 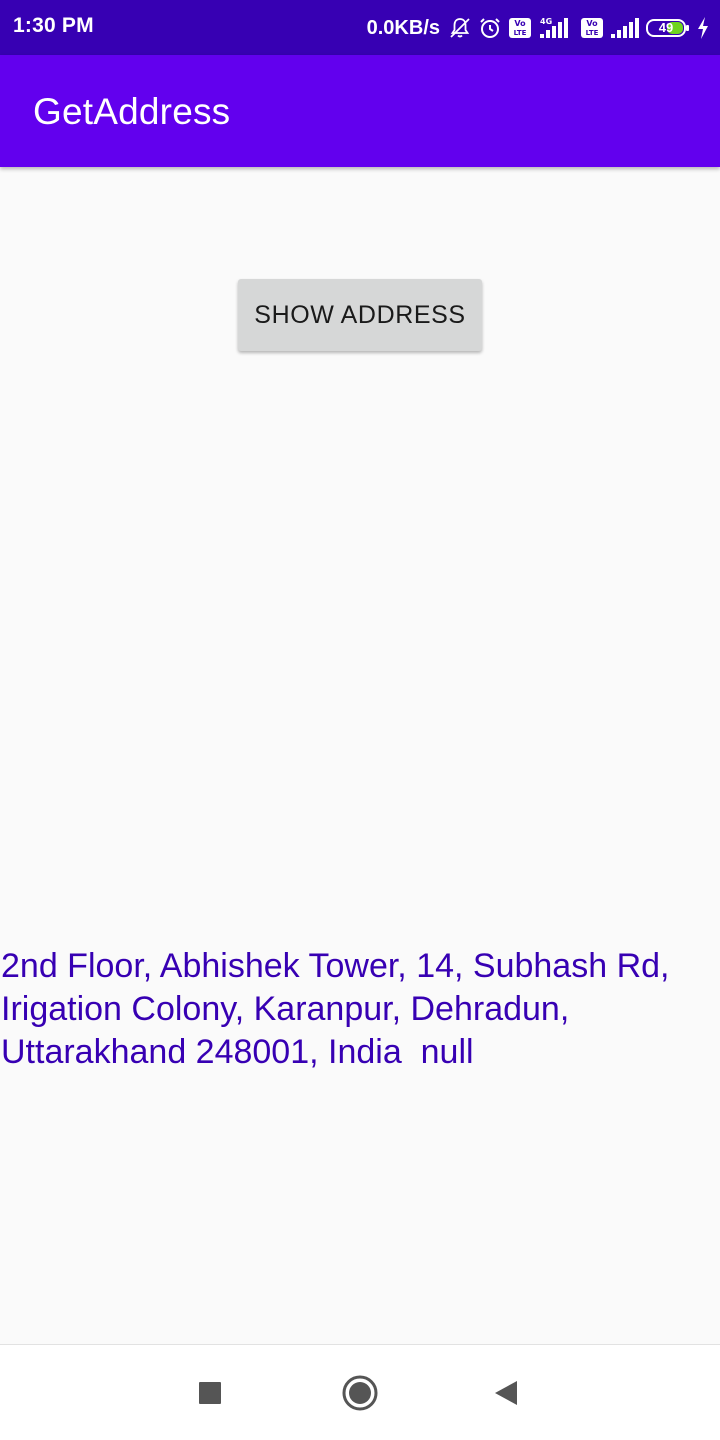 I want to click on status-icons: 0.0KB/s Vo LTE 4G Vo LTE 49, so click(x=538, y=28).